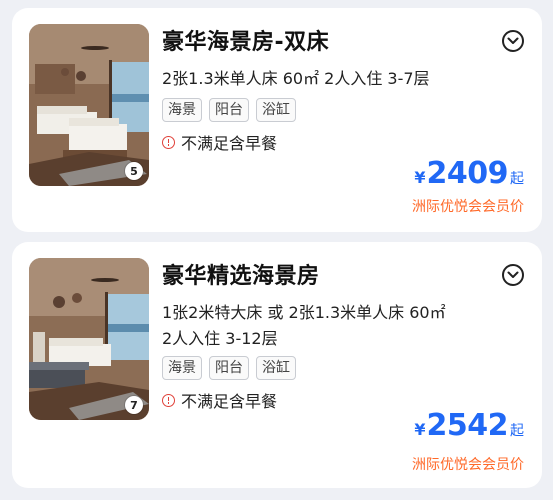 This screenshot has width=553, height=500. I want to click on room-photo: 5, so click(89, 105).